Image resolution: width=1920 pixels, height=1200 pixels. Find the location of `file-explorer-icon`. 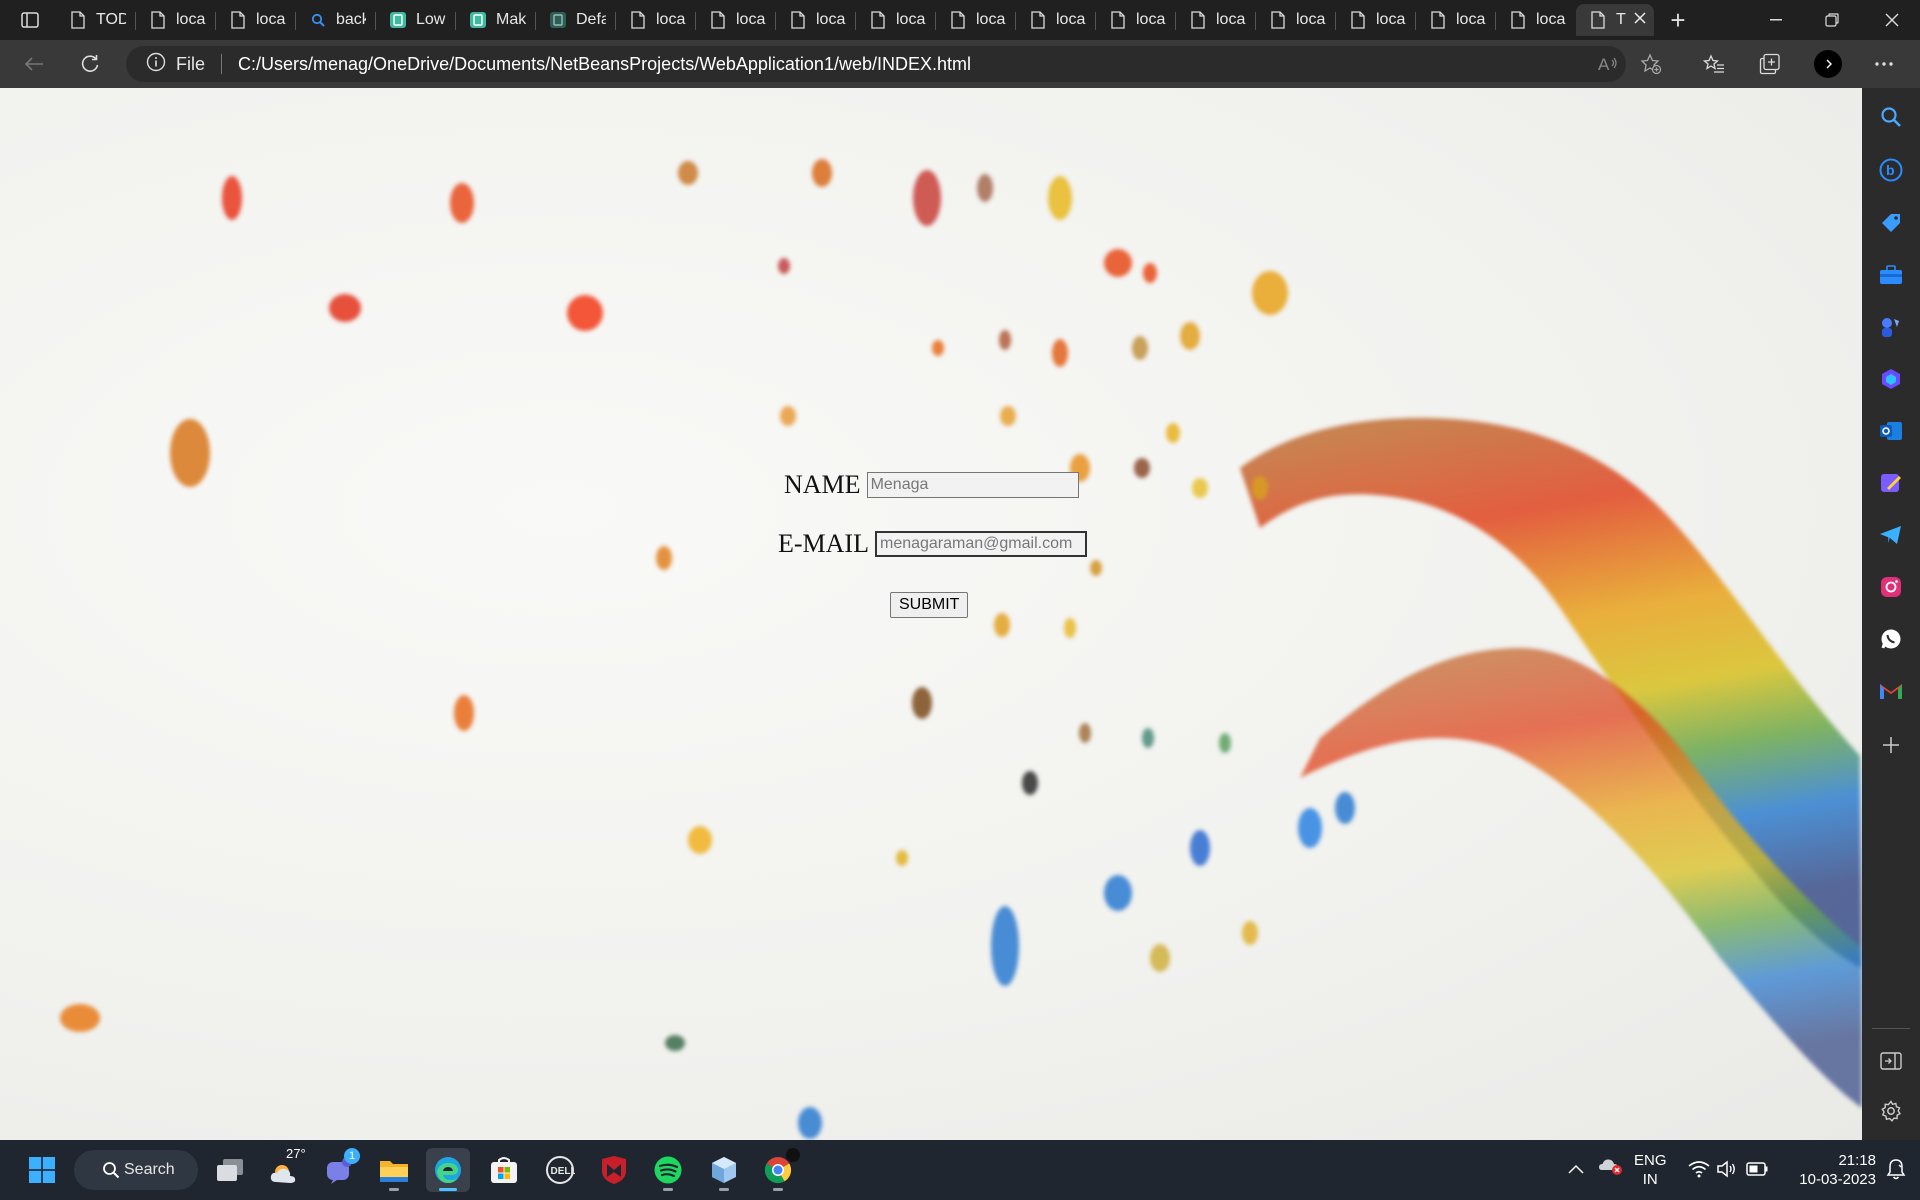

file-explorer-icon is located at coordinates (394, 1170).